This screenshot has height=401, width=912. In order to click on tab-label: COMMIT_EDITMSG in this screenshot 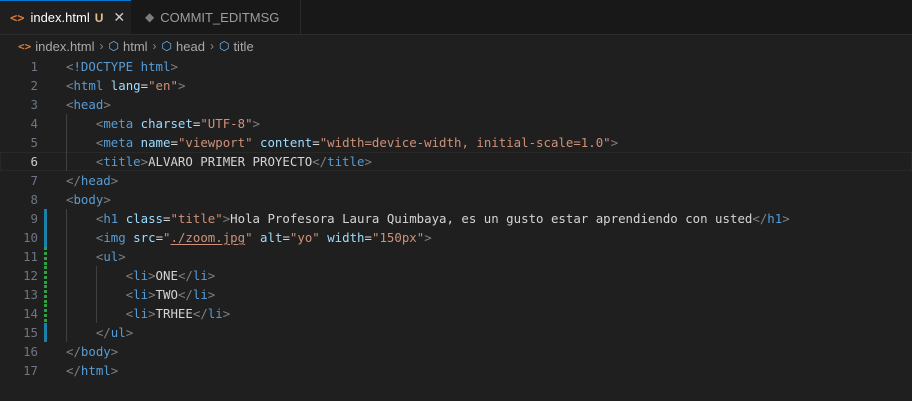, I will do `click(220, 17)`.